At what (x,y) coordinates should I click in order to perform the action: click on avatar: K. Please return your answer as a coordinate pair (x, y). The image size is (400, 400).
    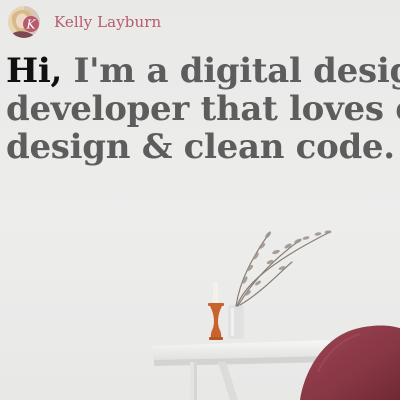
    Looking at the image, I should click on (24, 22).